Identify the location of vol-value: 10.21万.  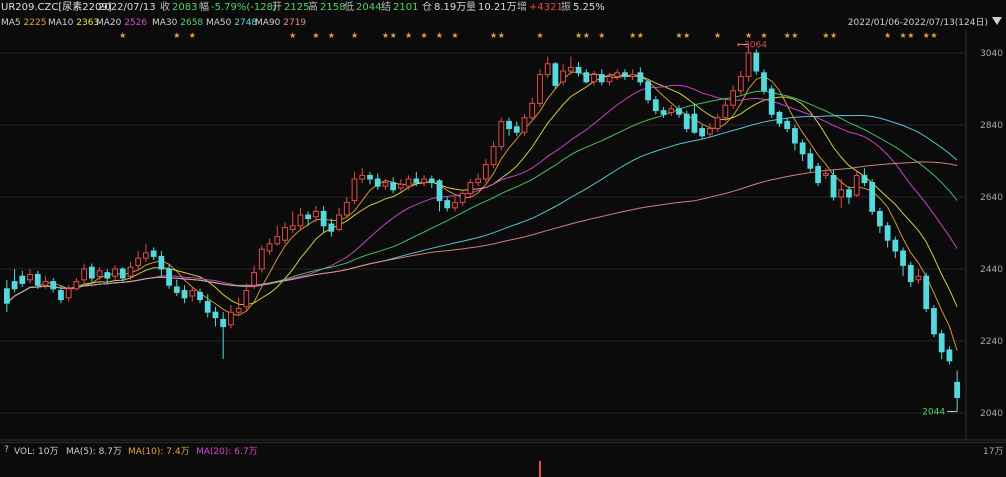
(497, 7).